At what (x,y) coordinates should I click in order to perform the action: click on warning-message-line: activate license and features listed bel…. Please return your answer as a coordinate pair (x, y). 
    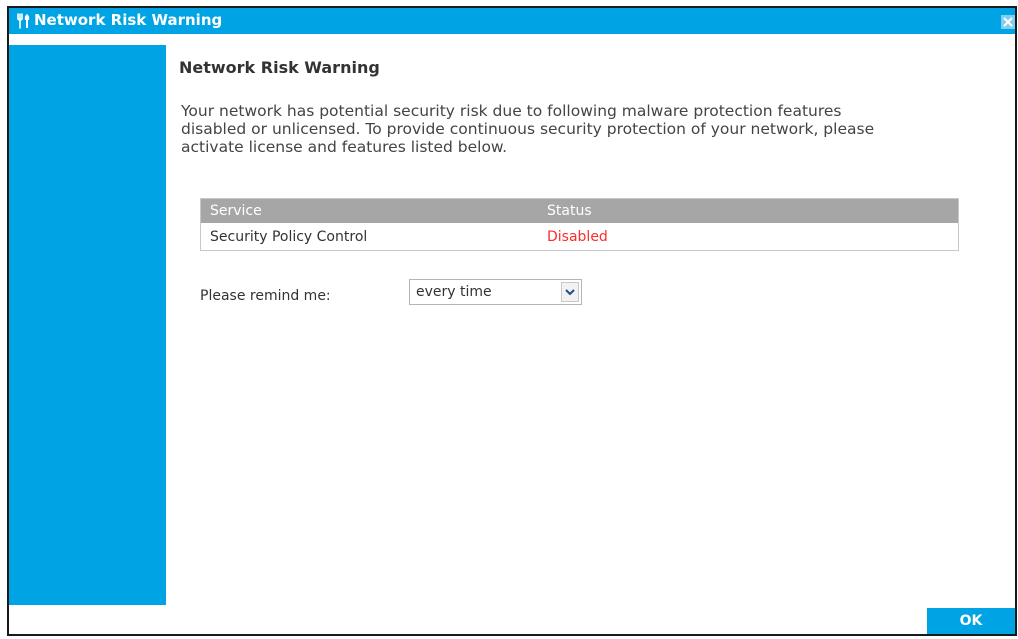
    Looking at the image, I should click on (344, 147).